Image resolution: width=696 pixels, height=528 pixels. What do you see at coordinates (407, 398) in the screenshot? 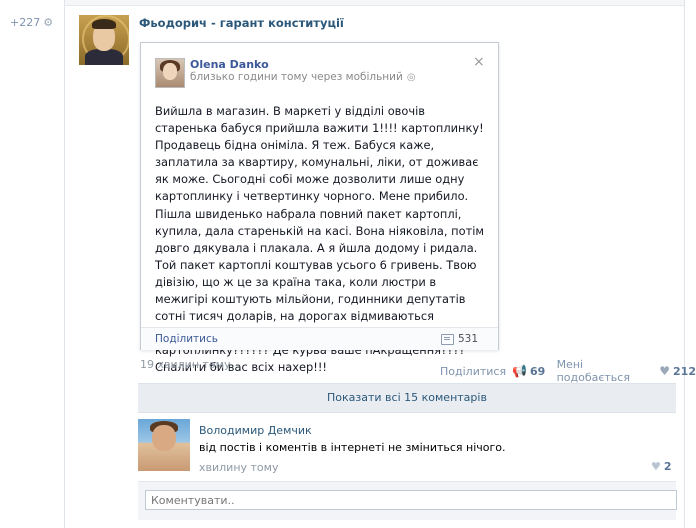
I see `show-all-comments-button: Показати всі 15 коментарів` at bounding box center [407, 398].